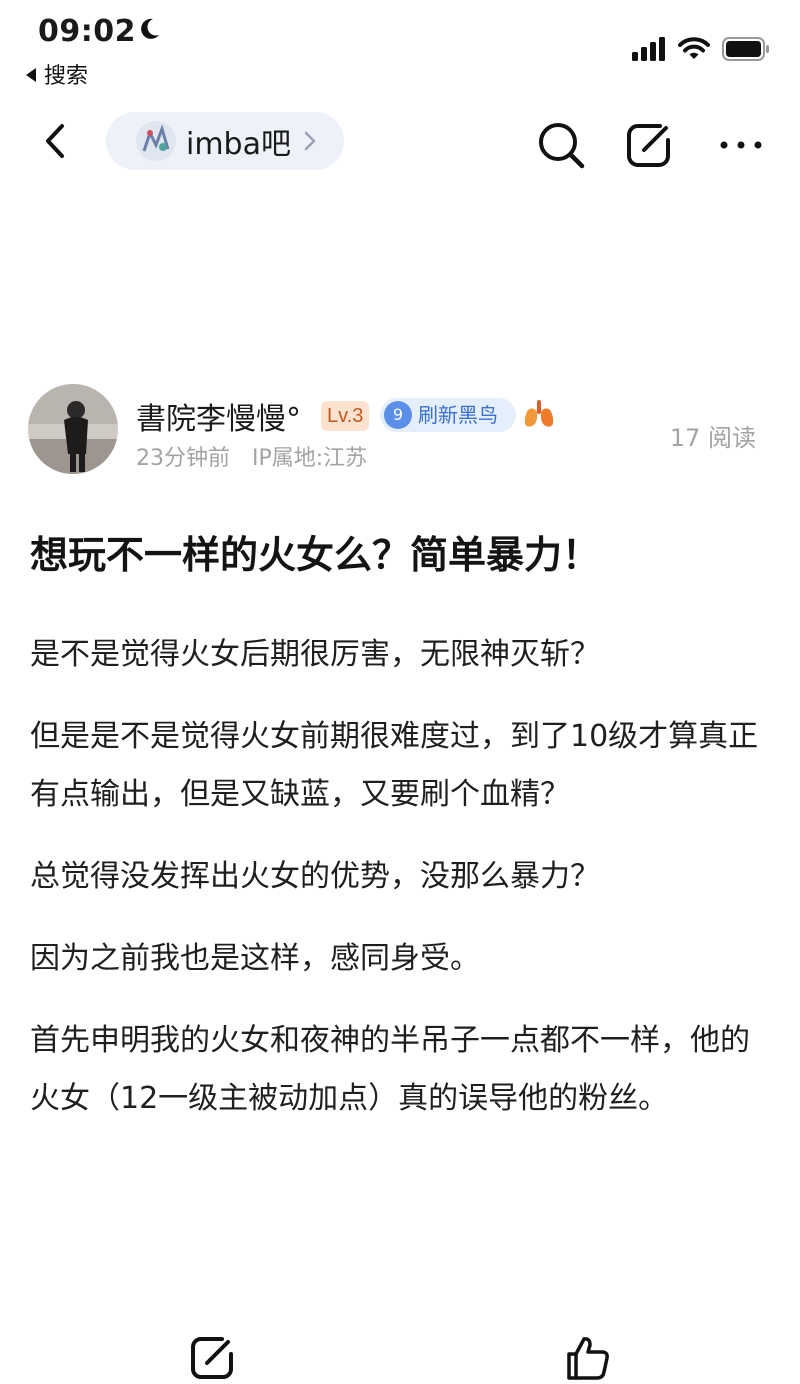 This screenshot has height=1384, width=800. I want to click on moon-icon, so click(150, 28).